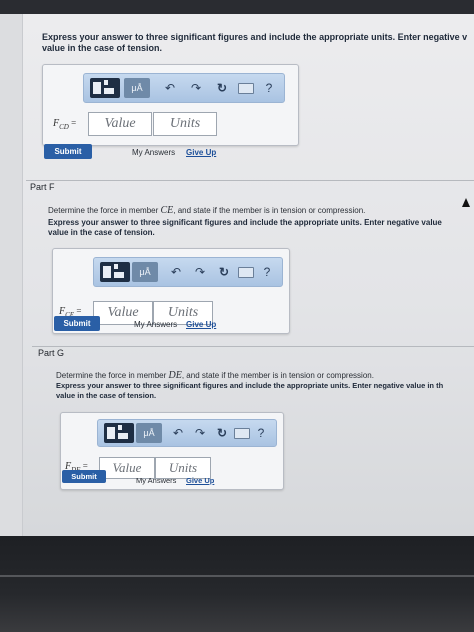  Describe the element at coordinates (11, 275) in the screenshot. I see `left-sidebar-strip` at that location.